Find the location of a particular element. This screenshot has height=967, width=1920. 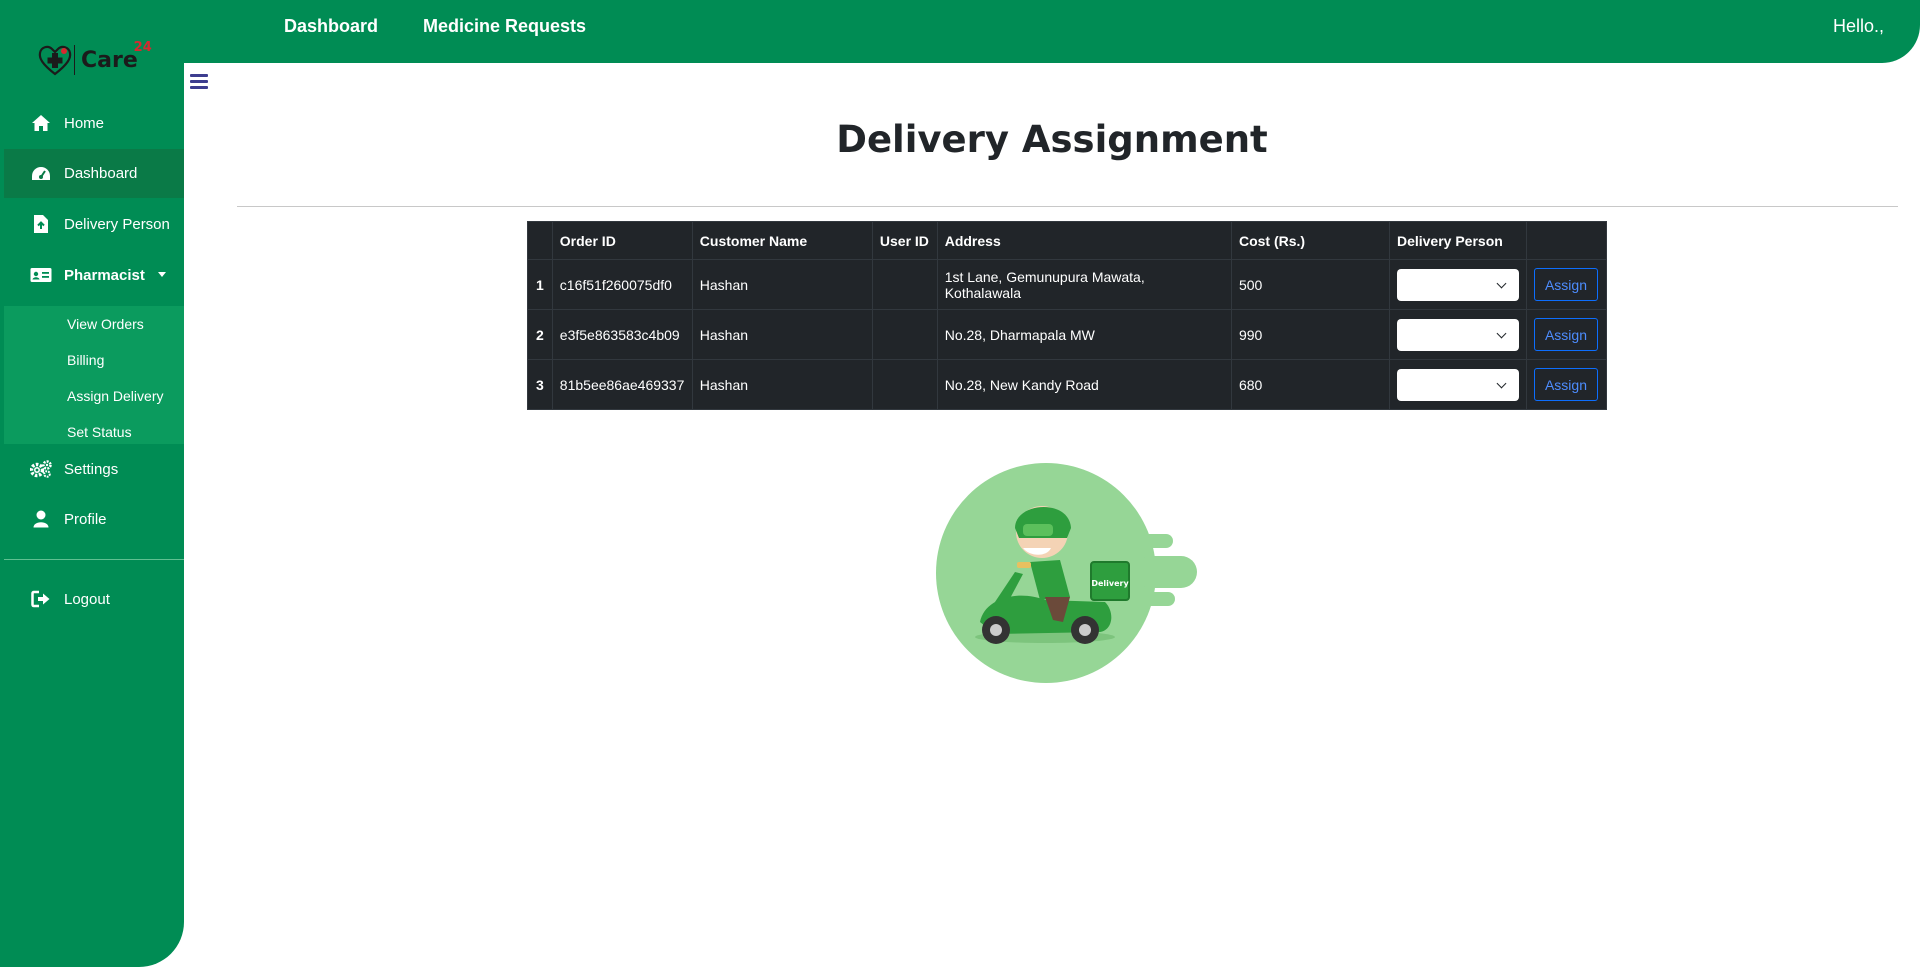

user-greeting: Hello., is located at coordinates (1858, 26).